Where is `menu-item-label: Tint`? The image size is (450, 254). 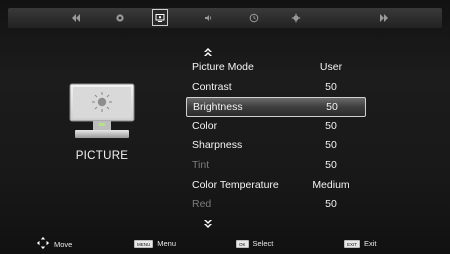
menu-item-label: Tint is located at coordinates (201, 164).